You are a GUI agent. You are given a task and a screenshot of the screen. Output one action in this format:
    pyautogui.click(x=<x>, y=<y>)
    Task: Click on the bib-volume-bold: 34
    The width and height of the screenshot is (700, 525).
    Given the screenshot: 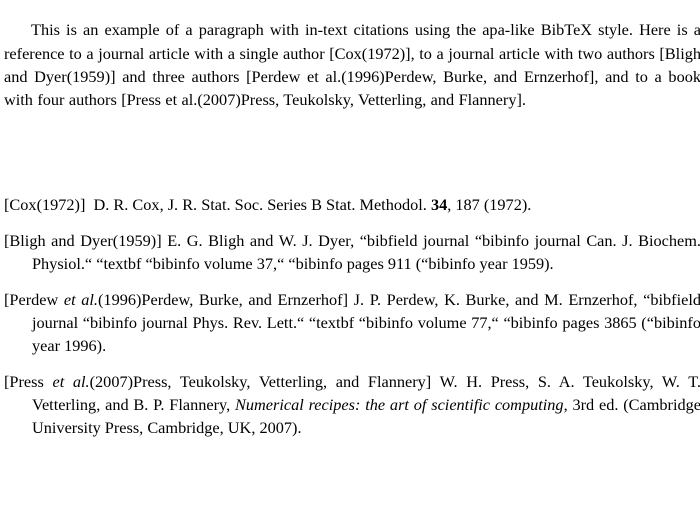 What is the action you would take?
    pyautogui.click(x=439, y=204)
    